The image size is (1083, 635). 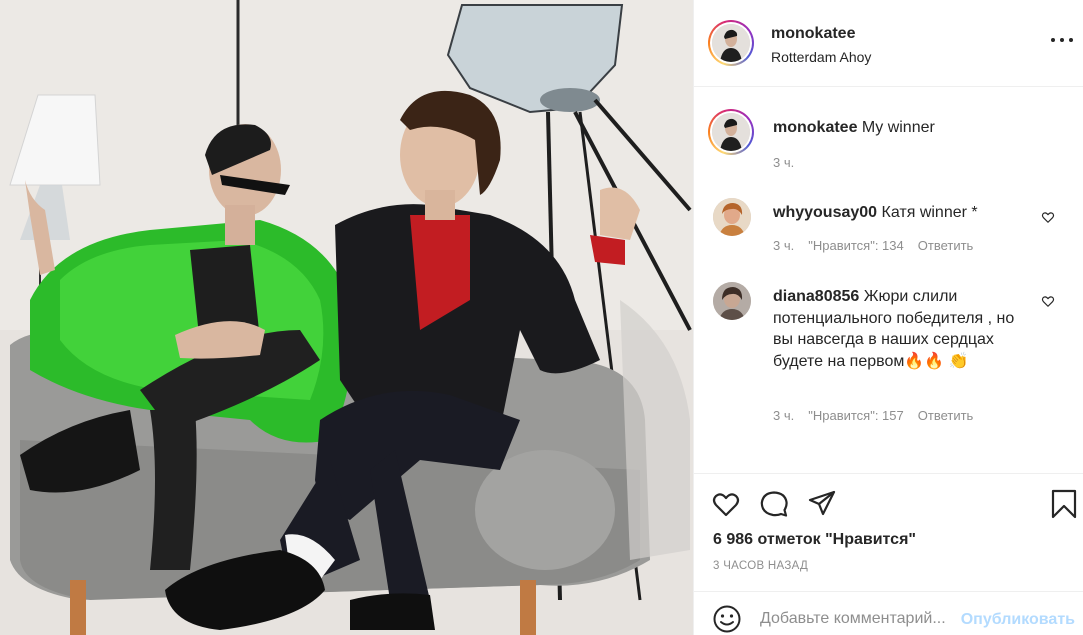 I want to click on comment-likes: "Нравится": 157, so click(x=856, y=415).